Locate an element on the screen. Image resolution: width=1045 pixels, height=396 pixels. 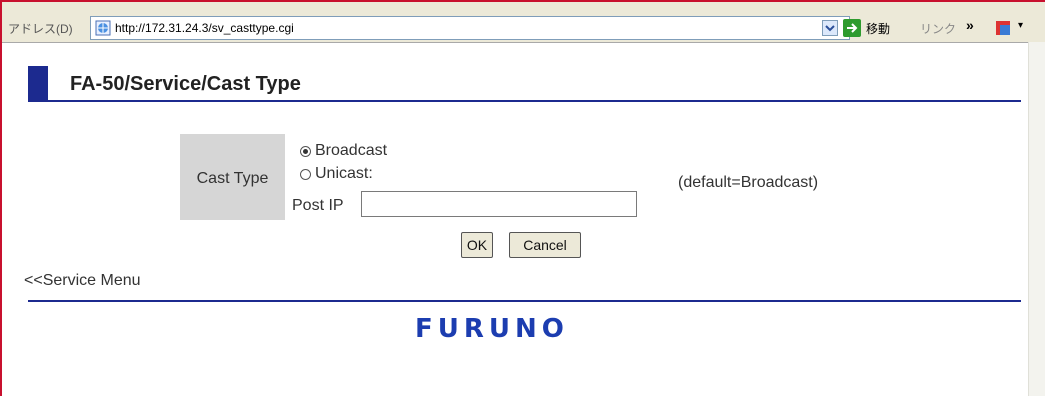
go-button: 移動 is located at coordinates (878, 28).